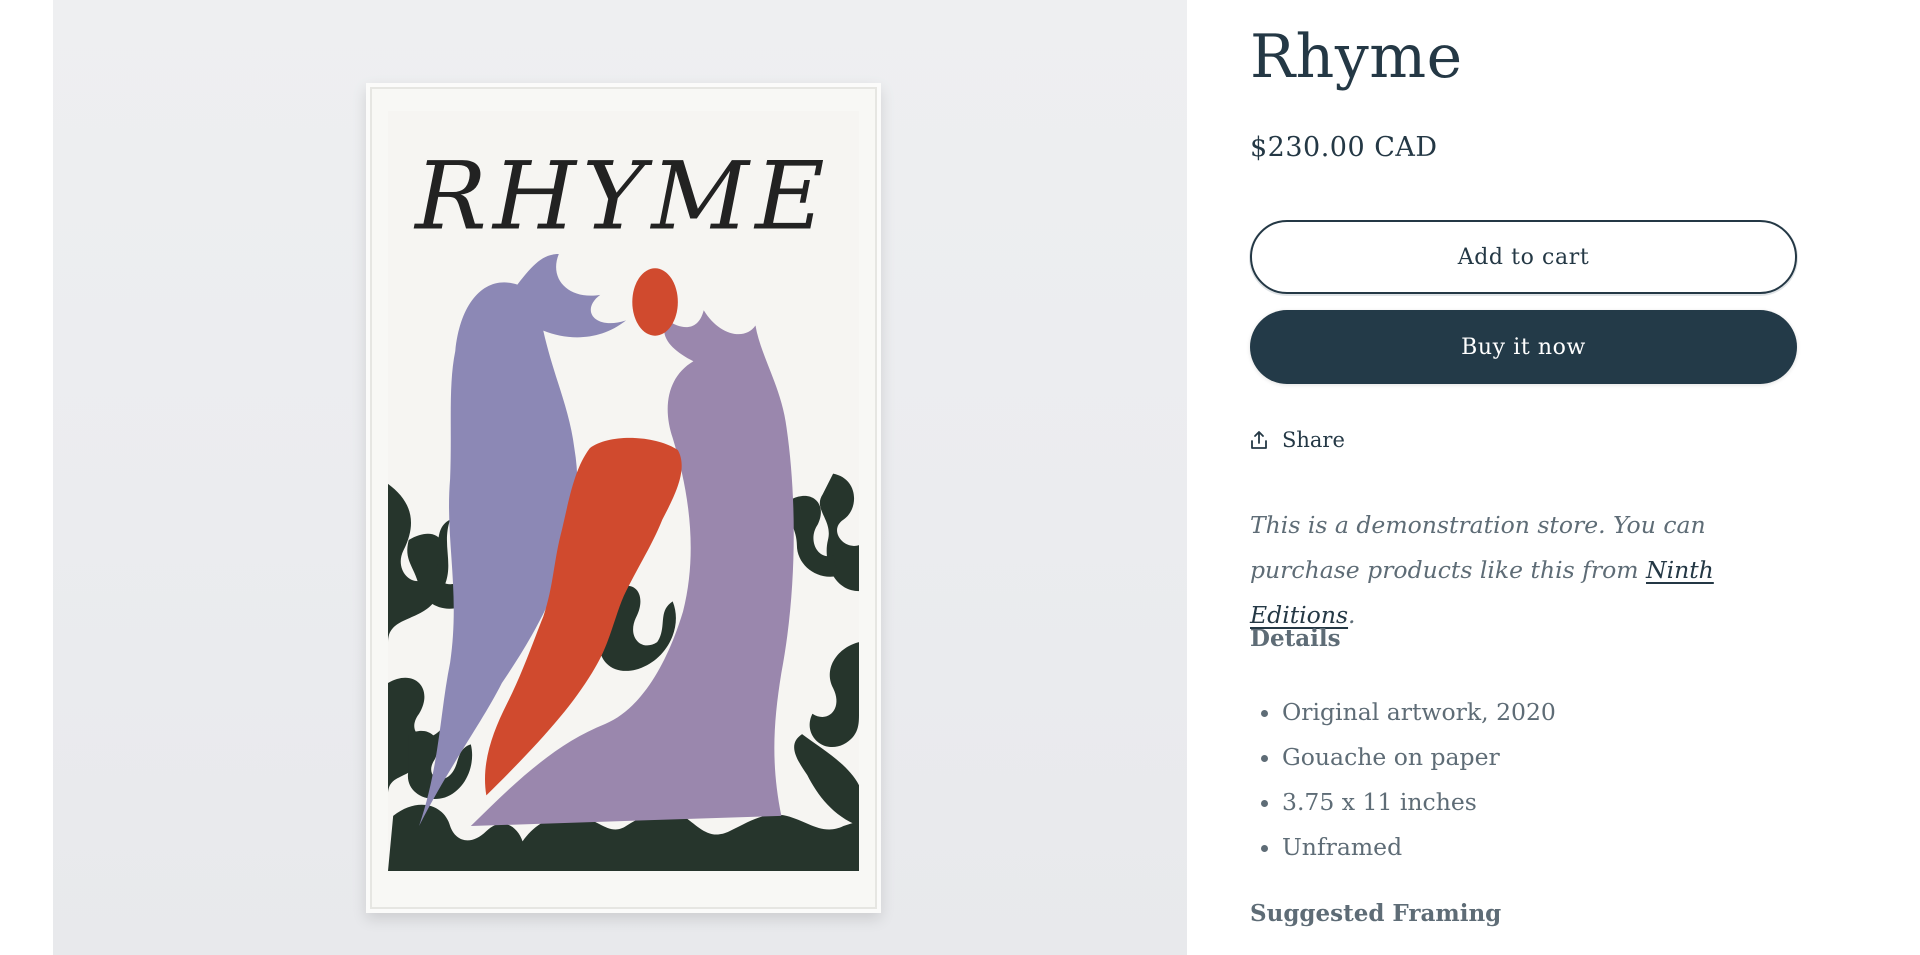 The width and height of the screenshot is (1920, 955). Describe the element at coordinates (622, 196) in the screenshot. I see `artwork-title-lettering: RHYME` at that location.